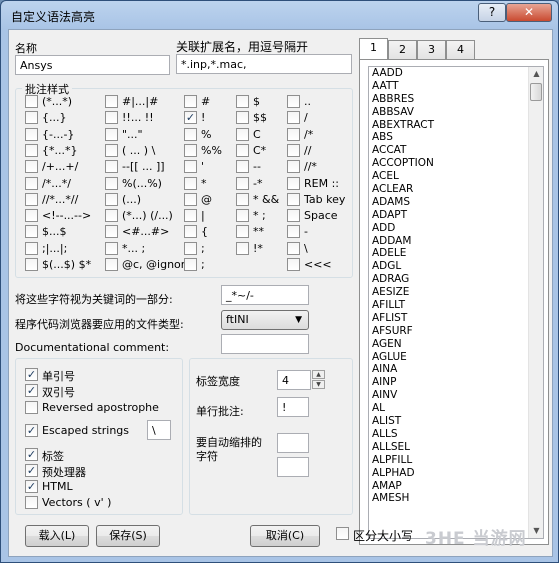 The height and width of the screenshot is (563, 559). Describe the element at coordinates (31, 374) in the screenshot. I see `single-quote-checkbox: ✓` at that location.